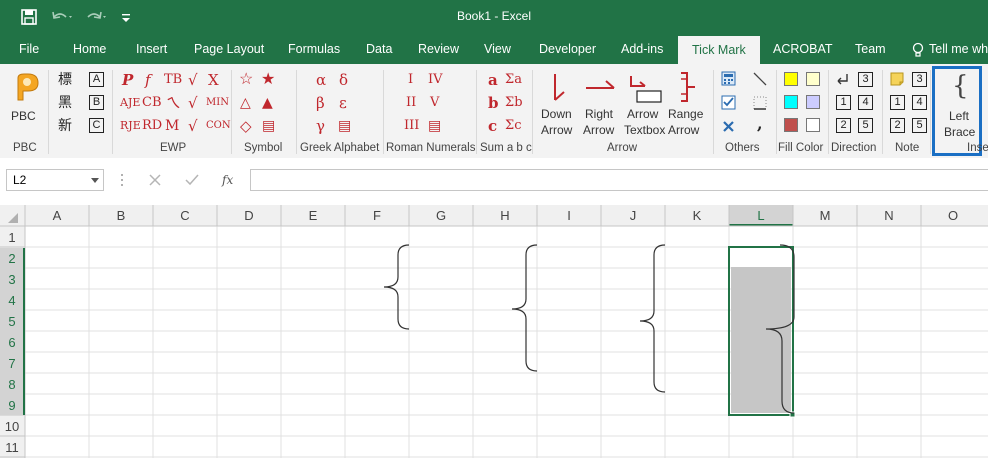 This screenshot has height=458, width=988. Describe the element at coordinates (245, 103) in the screenshot. I see `triangle-outline-button: △` at that location.